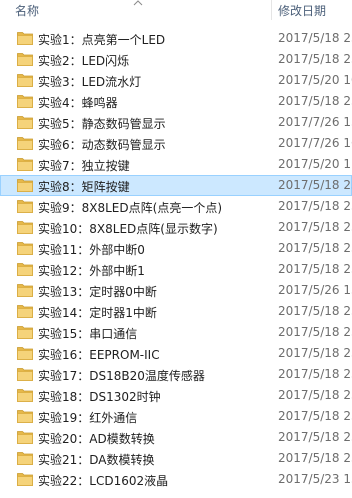 The width and height of the screenshot is (352, 498). Describe the element at coordinates (97, 292) in the screenshot. I see `folder-name: 实验13：定时器0中断` at that location.